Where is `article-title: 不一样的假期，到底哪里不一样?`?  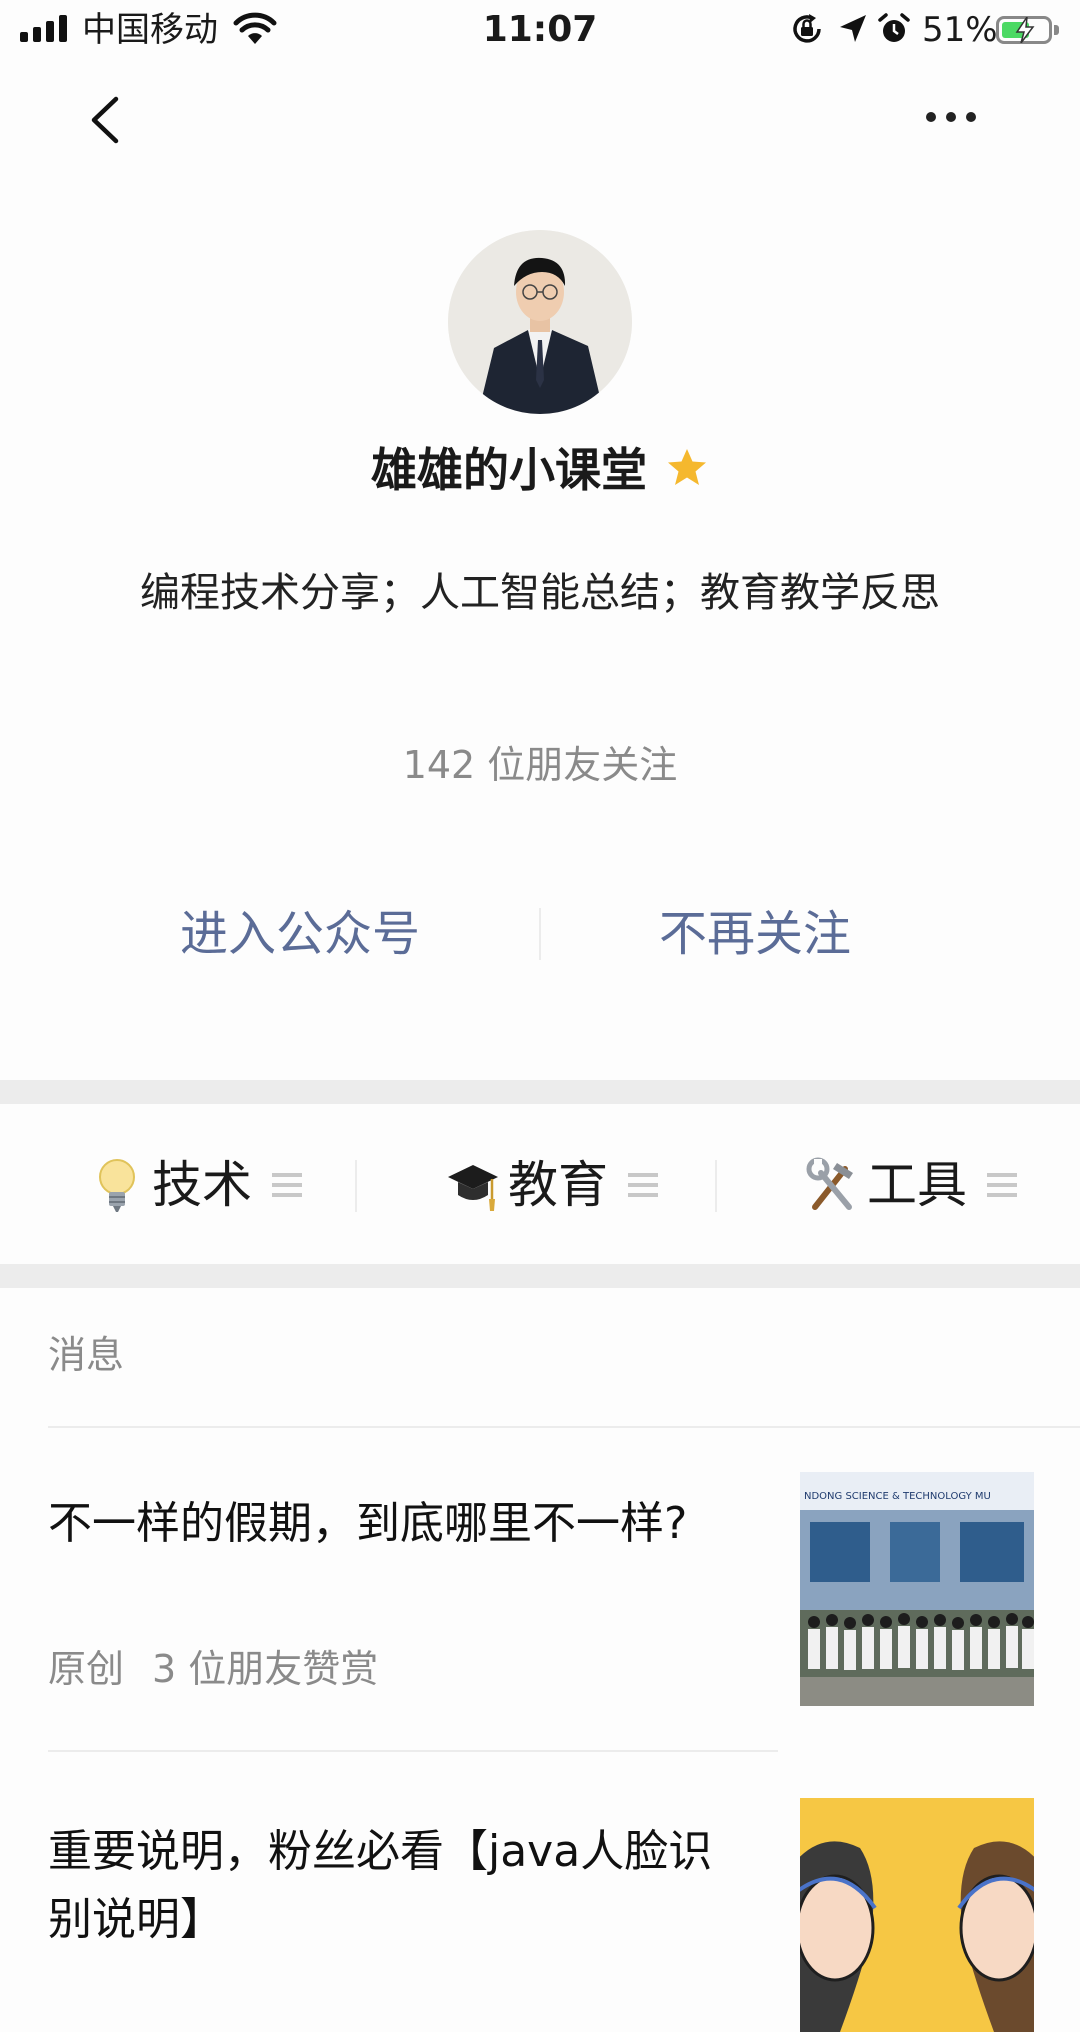 article-title: 不一样的假期，到底哪里不一样? is located at coordinates (398, 1524).